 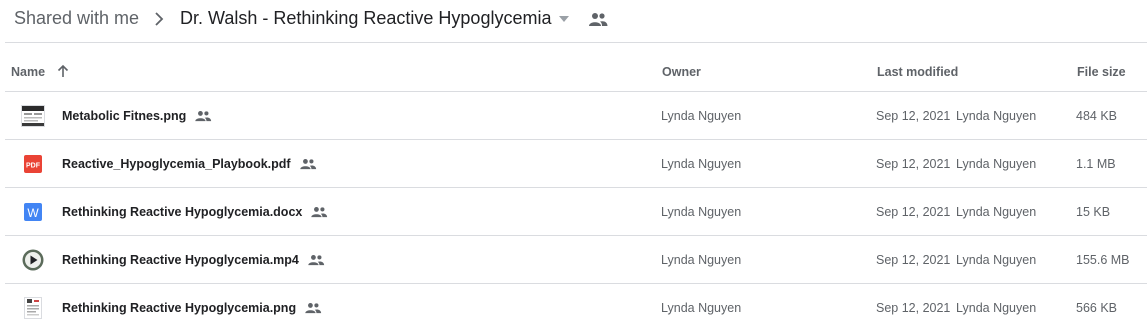 I want to click on file-name: Metabolic Fitnes.png, so click(x=137, y=116).